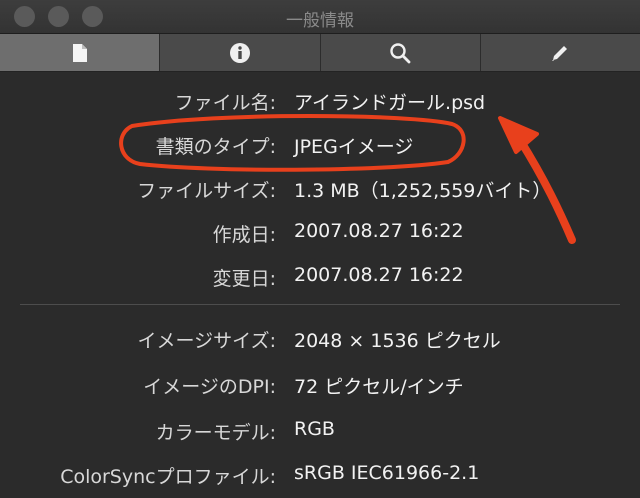 The image size is (640, 498). I want to click on tab-more-info, so click(240, 52).